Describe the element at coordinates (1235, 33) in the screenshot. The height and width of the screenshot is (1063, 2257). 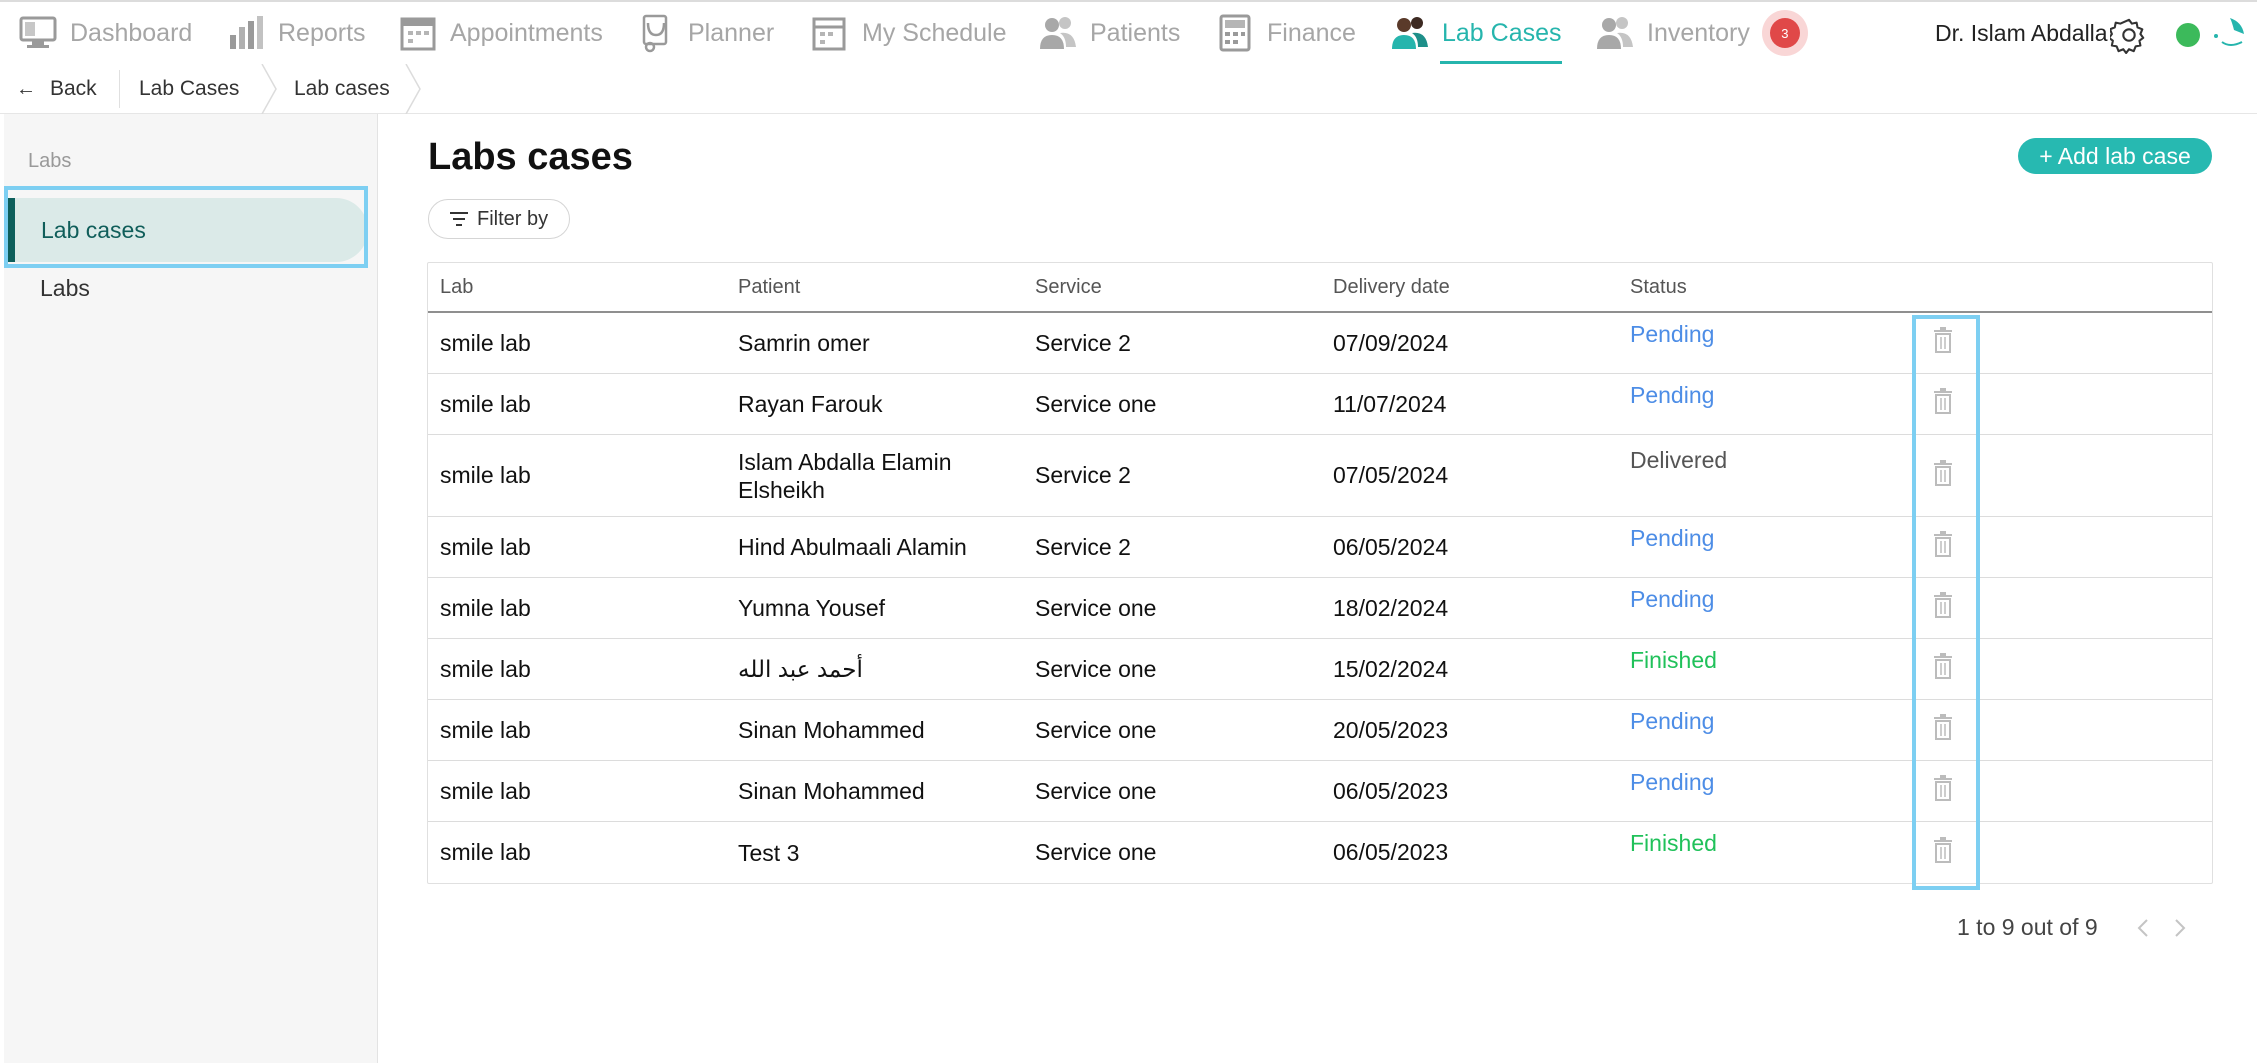
I see `calculator-icon` at that location.